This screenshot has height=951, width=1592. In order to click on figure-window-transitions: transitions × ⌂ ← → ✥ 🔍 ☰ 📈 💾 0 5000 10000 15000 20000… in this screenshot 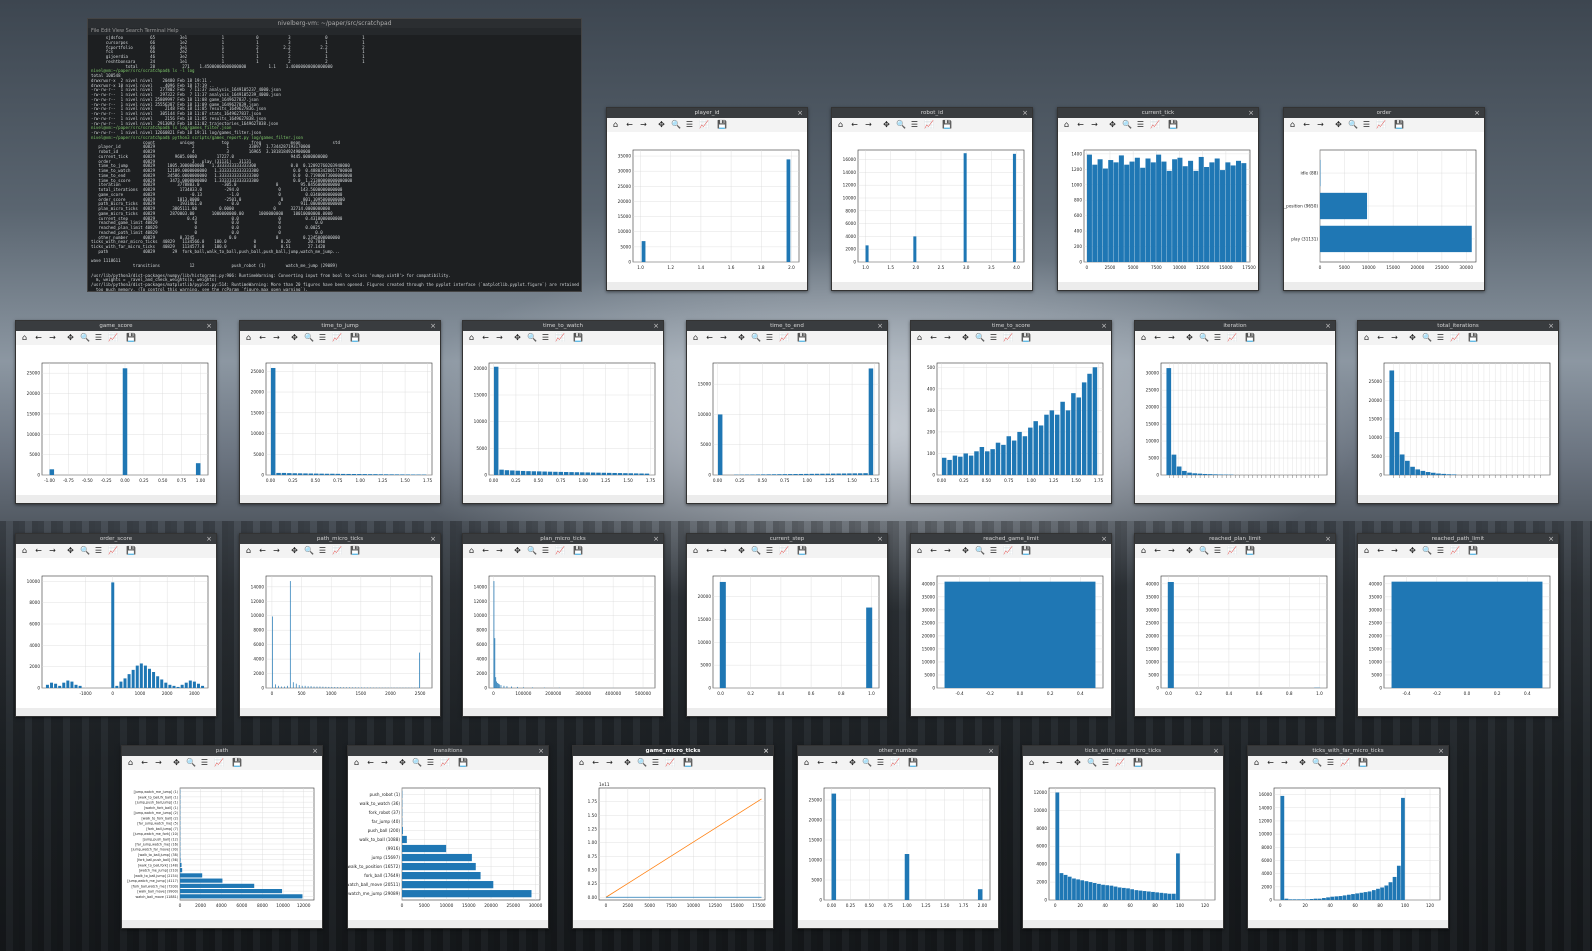, I will do `click(448, 837)`.